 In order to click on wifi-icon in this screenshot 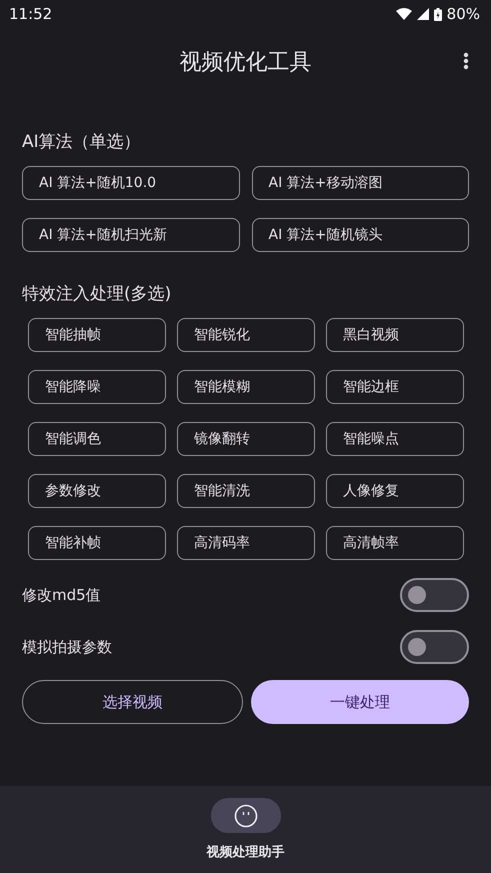, I will do `click(404, 14)`.